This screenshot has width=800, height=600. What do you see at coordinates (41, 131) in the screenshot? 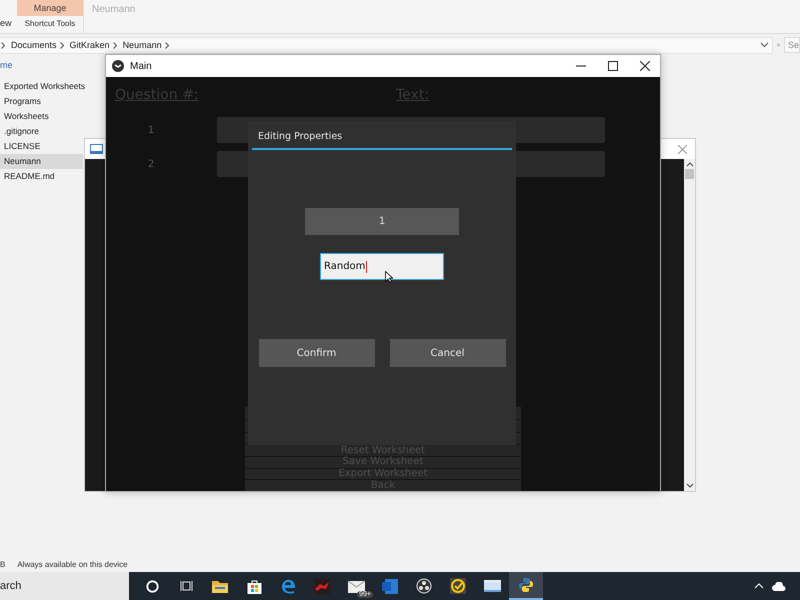
I see `sidebar-item: .gitignore` at bounding box center [41, 131].